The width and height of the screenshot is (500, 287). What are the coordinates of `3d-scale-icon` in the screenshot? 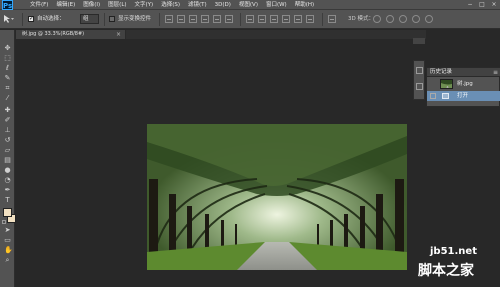 It's located at (429, 19).